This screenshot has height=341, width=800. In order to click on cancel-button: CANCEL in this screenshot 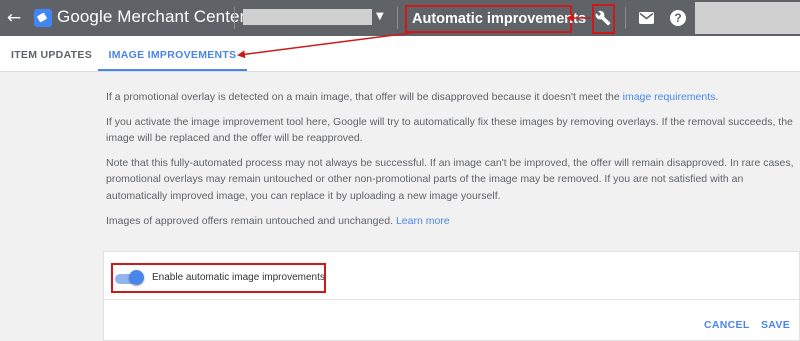, I will do `click(727, 325)`.